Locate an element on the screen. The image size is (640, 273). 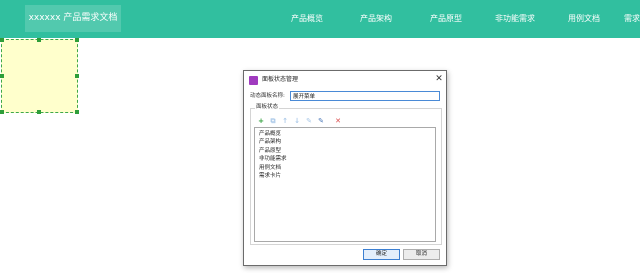
list-item: 需求卡片 is located at coordinates (270, 176).